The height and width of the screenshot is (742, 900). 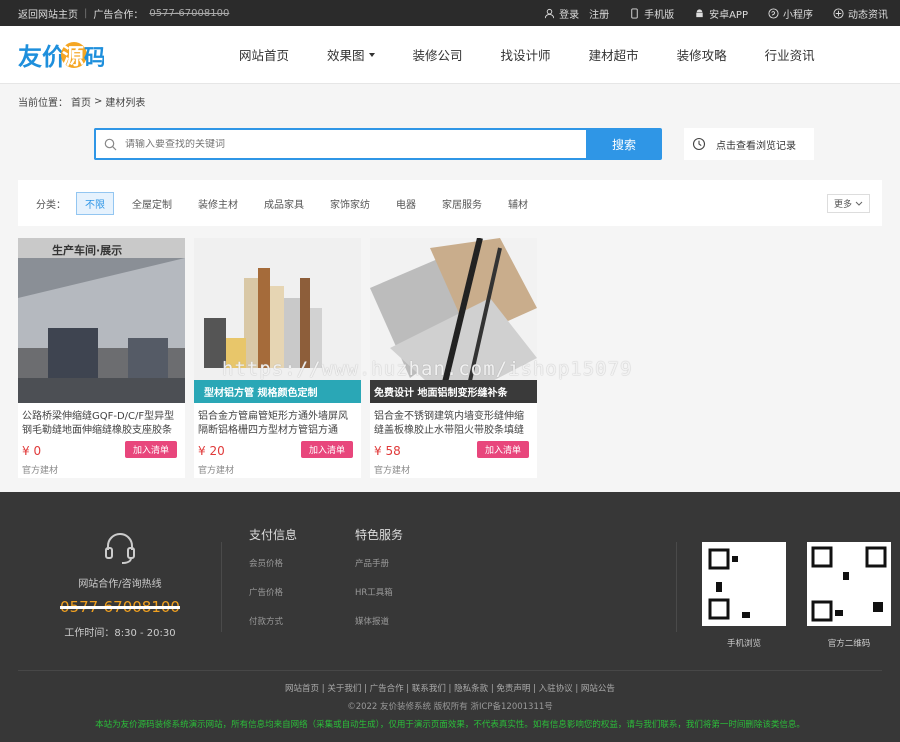 I want to click on history-label: 点击查看浏览记录, so click(x=756, y=146).